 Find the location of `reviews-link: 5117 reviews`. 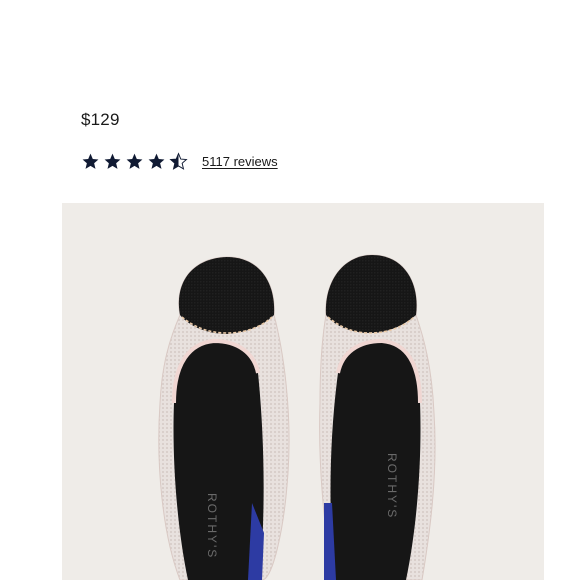

reviews-link: 5117 reviews is located at coordinates (240, 161).